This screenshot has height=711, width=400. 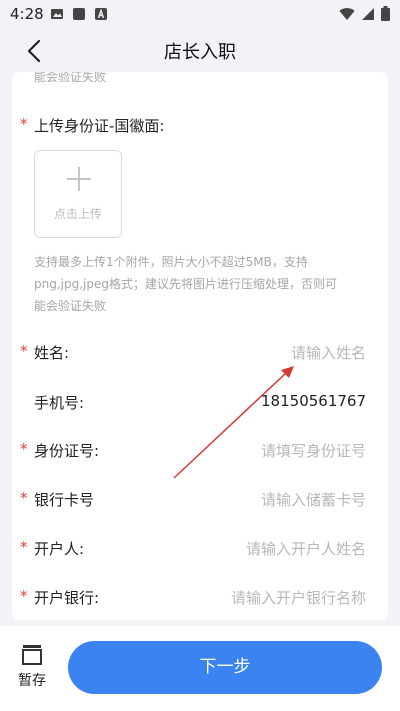 I want to click on upload-hint-line2: png,jpg,jpeg格式；建议先将图片进行压缩处理，否则可, so click(x=185, y=284).